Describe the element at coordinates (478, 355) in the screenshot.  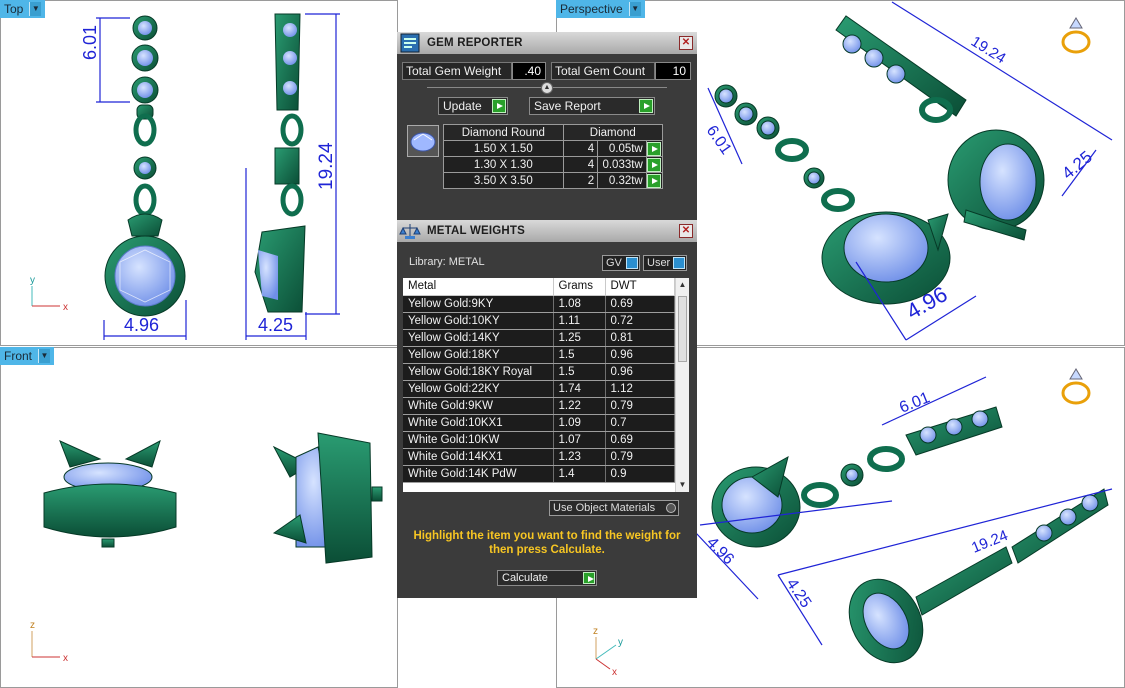
I see `metal-name: Yellow Gold:18KY` at that location.